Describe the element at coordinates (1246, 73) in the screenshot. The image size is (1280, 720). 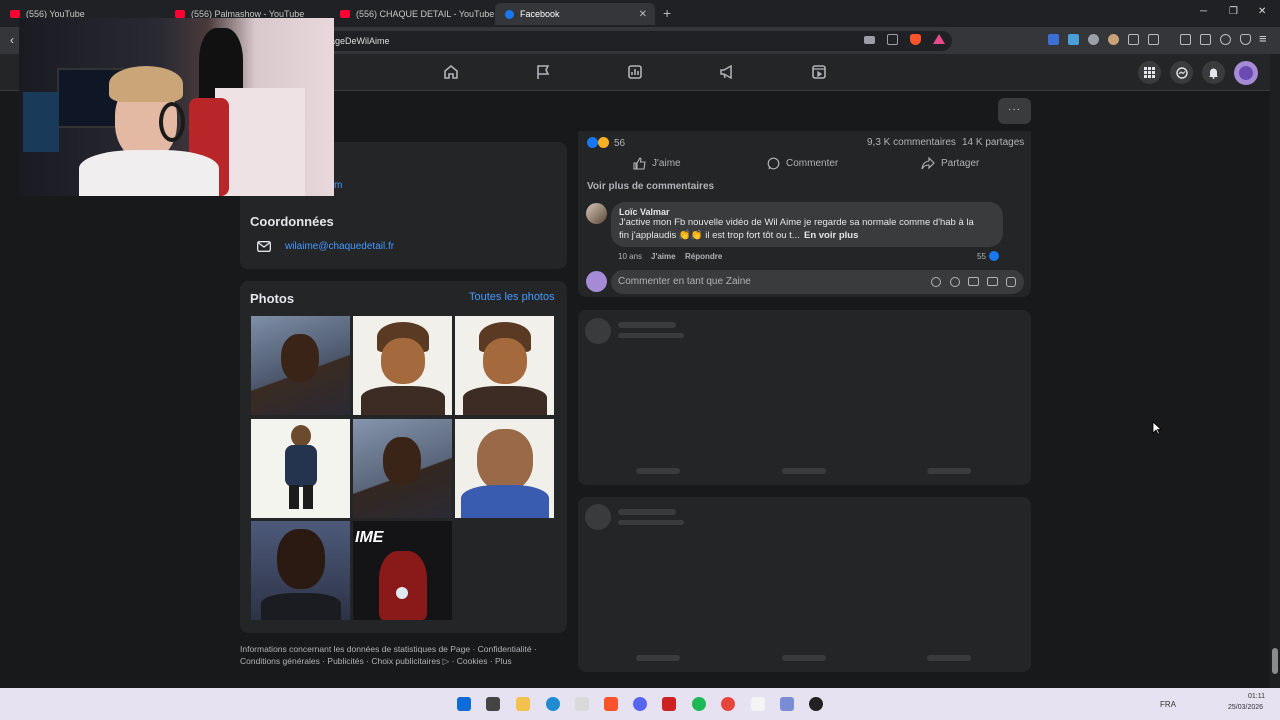
I see `profile-avatar` at that location.